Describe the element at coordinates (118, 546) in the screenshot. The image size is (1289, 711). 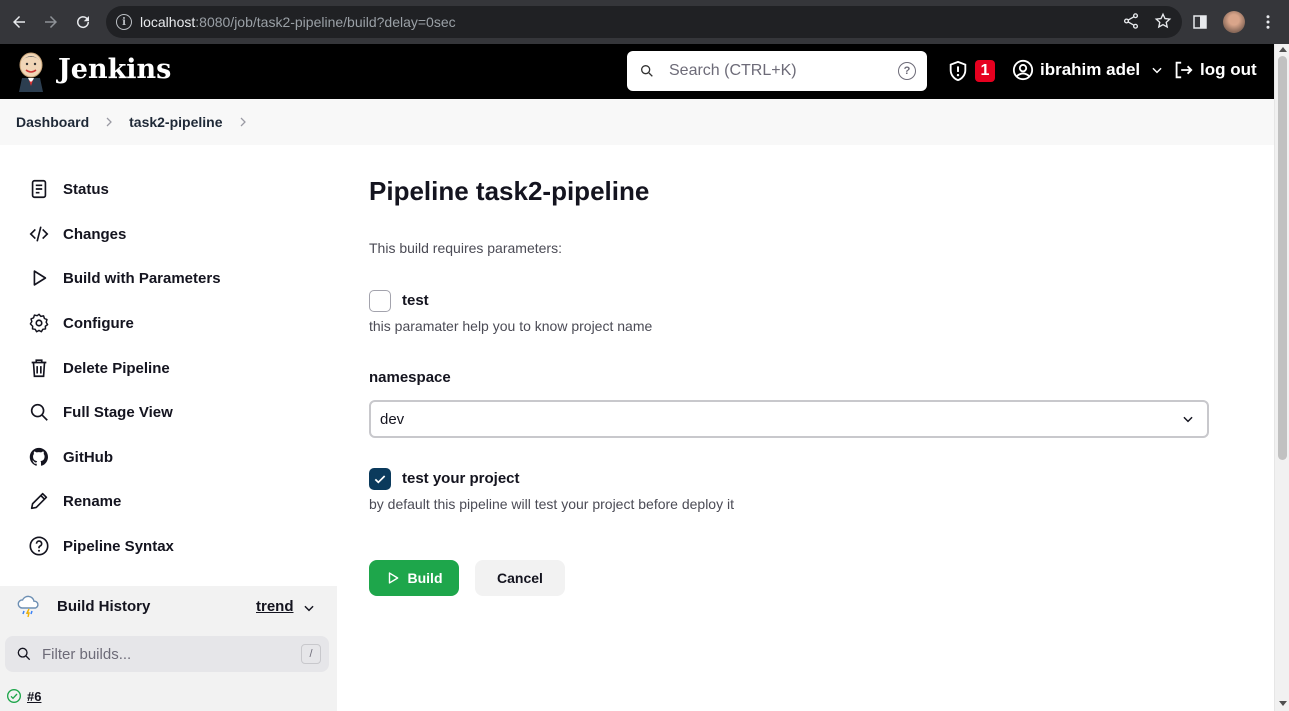
I see `sidebar-item-label: Pipeline Syntax` at that location.